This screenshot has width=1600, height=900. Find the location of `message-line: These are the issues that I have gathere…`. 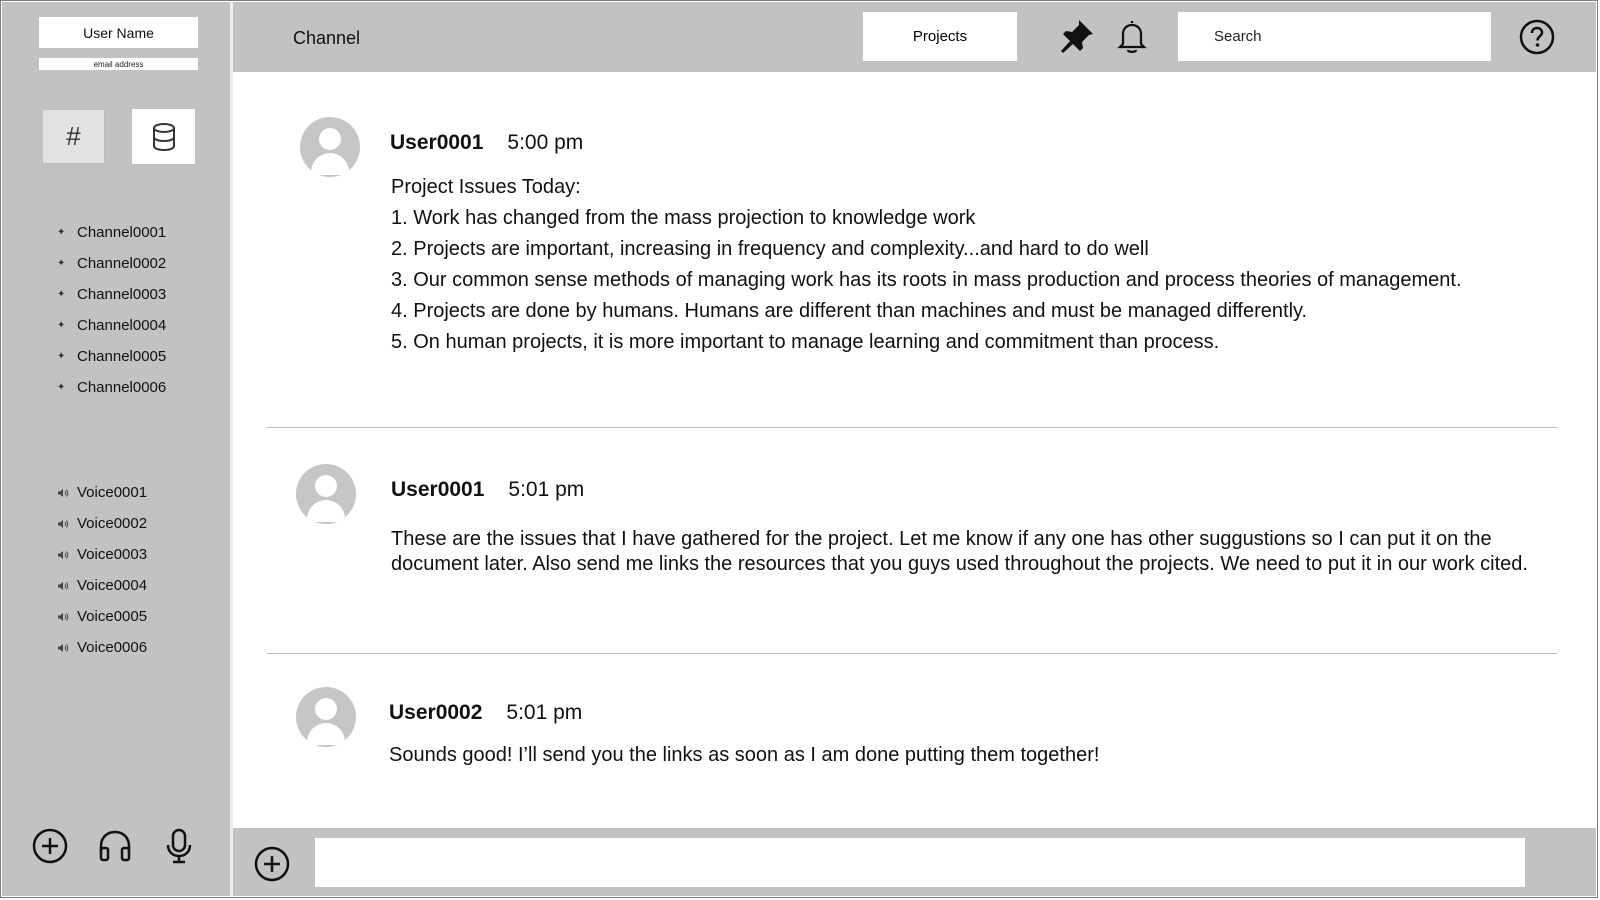

message-line: These are the issues that I have gathere… is located at coordinates (959, 551).